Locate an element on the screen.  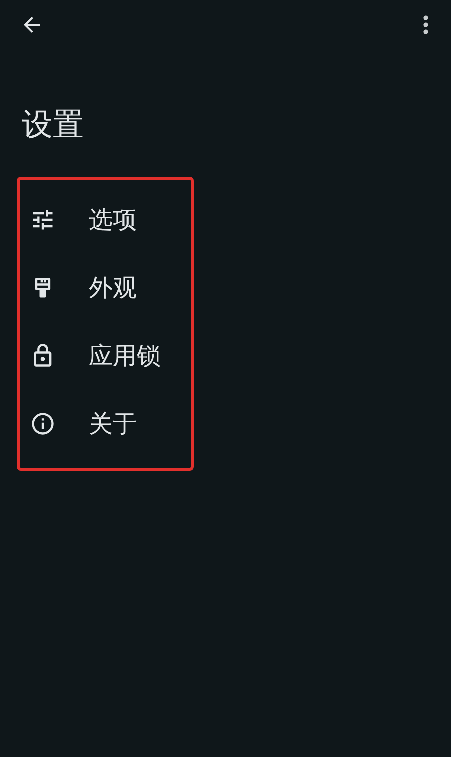
more-options-button is located at coordinates (426, 25).